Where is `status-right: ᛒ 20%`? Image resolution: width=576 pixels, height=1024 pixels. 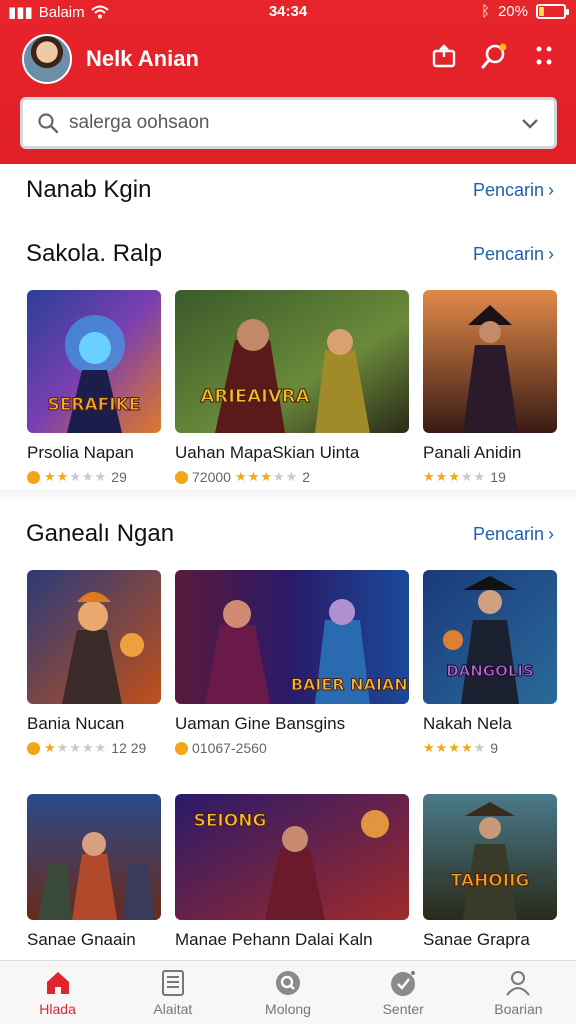
status-right: ᛒ 20% is located at coordinates (524, 11).